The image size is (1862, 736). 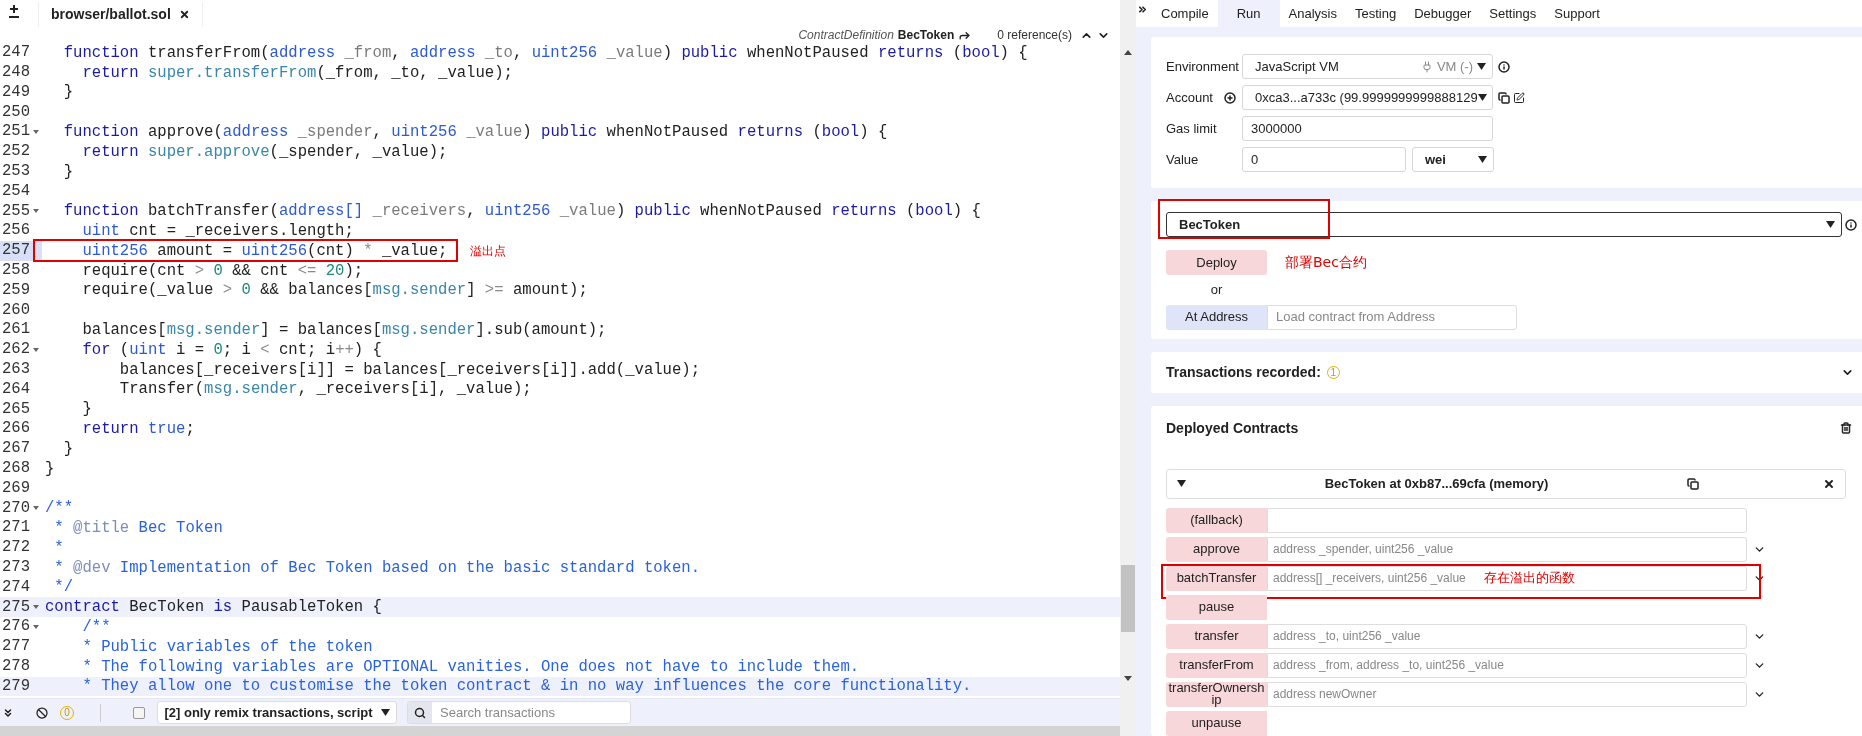 What do you see at coordinates (264, 151) in the screenshot?
I see `code-line: return super.approve(_spender, _value);` at bounding box center [264, 151].